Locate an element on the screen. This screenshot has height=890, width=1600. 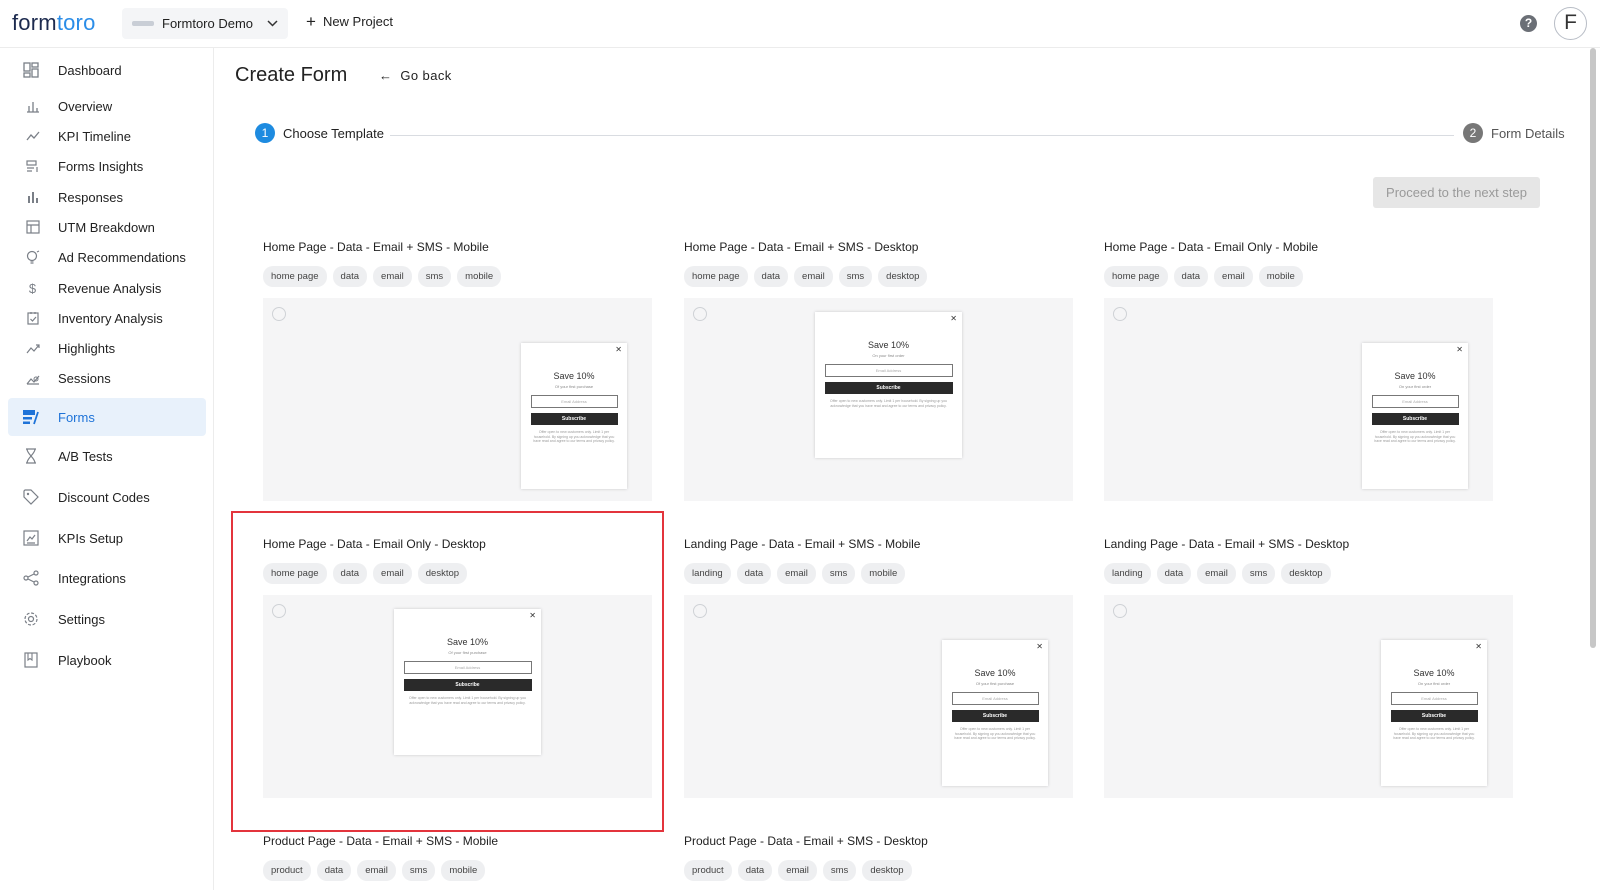
sidebar-item-playbook: Playbook is located at coordinates (107, 660).